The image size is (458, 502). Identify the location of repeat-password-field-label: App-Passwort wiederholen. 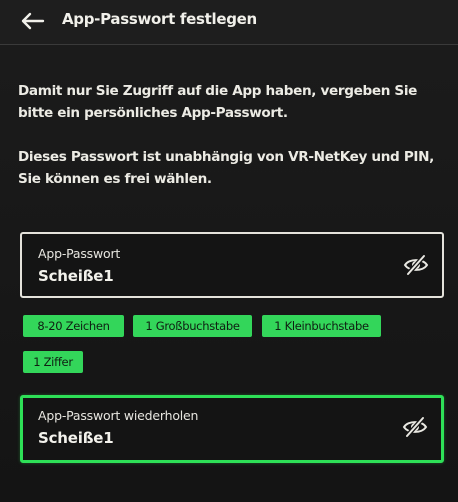
(118, 415).